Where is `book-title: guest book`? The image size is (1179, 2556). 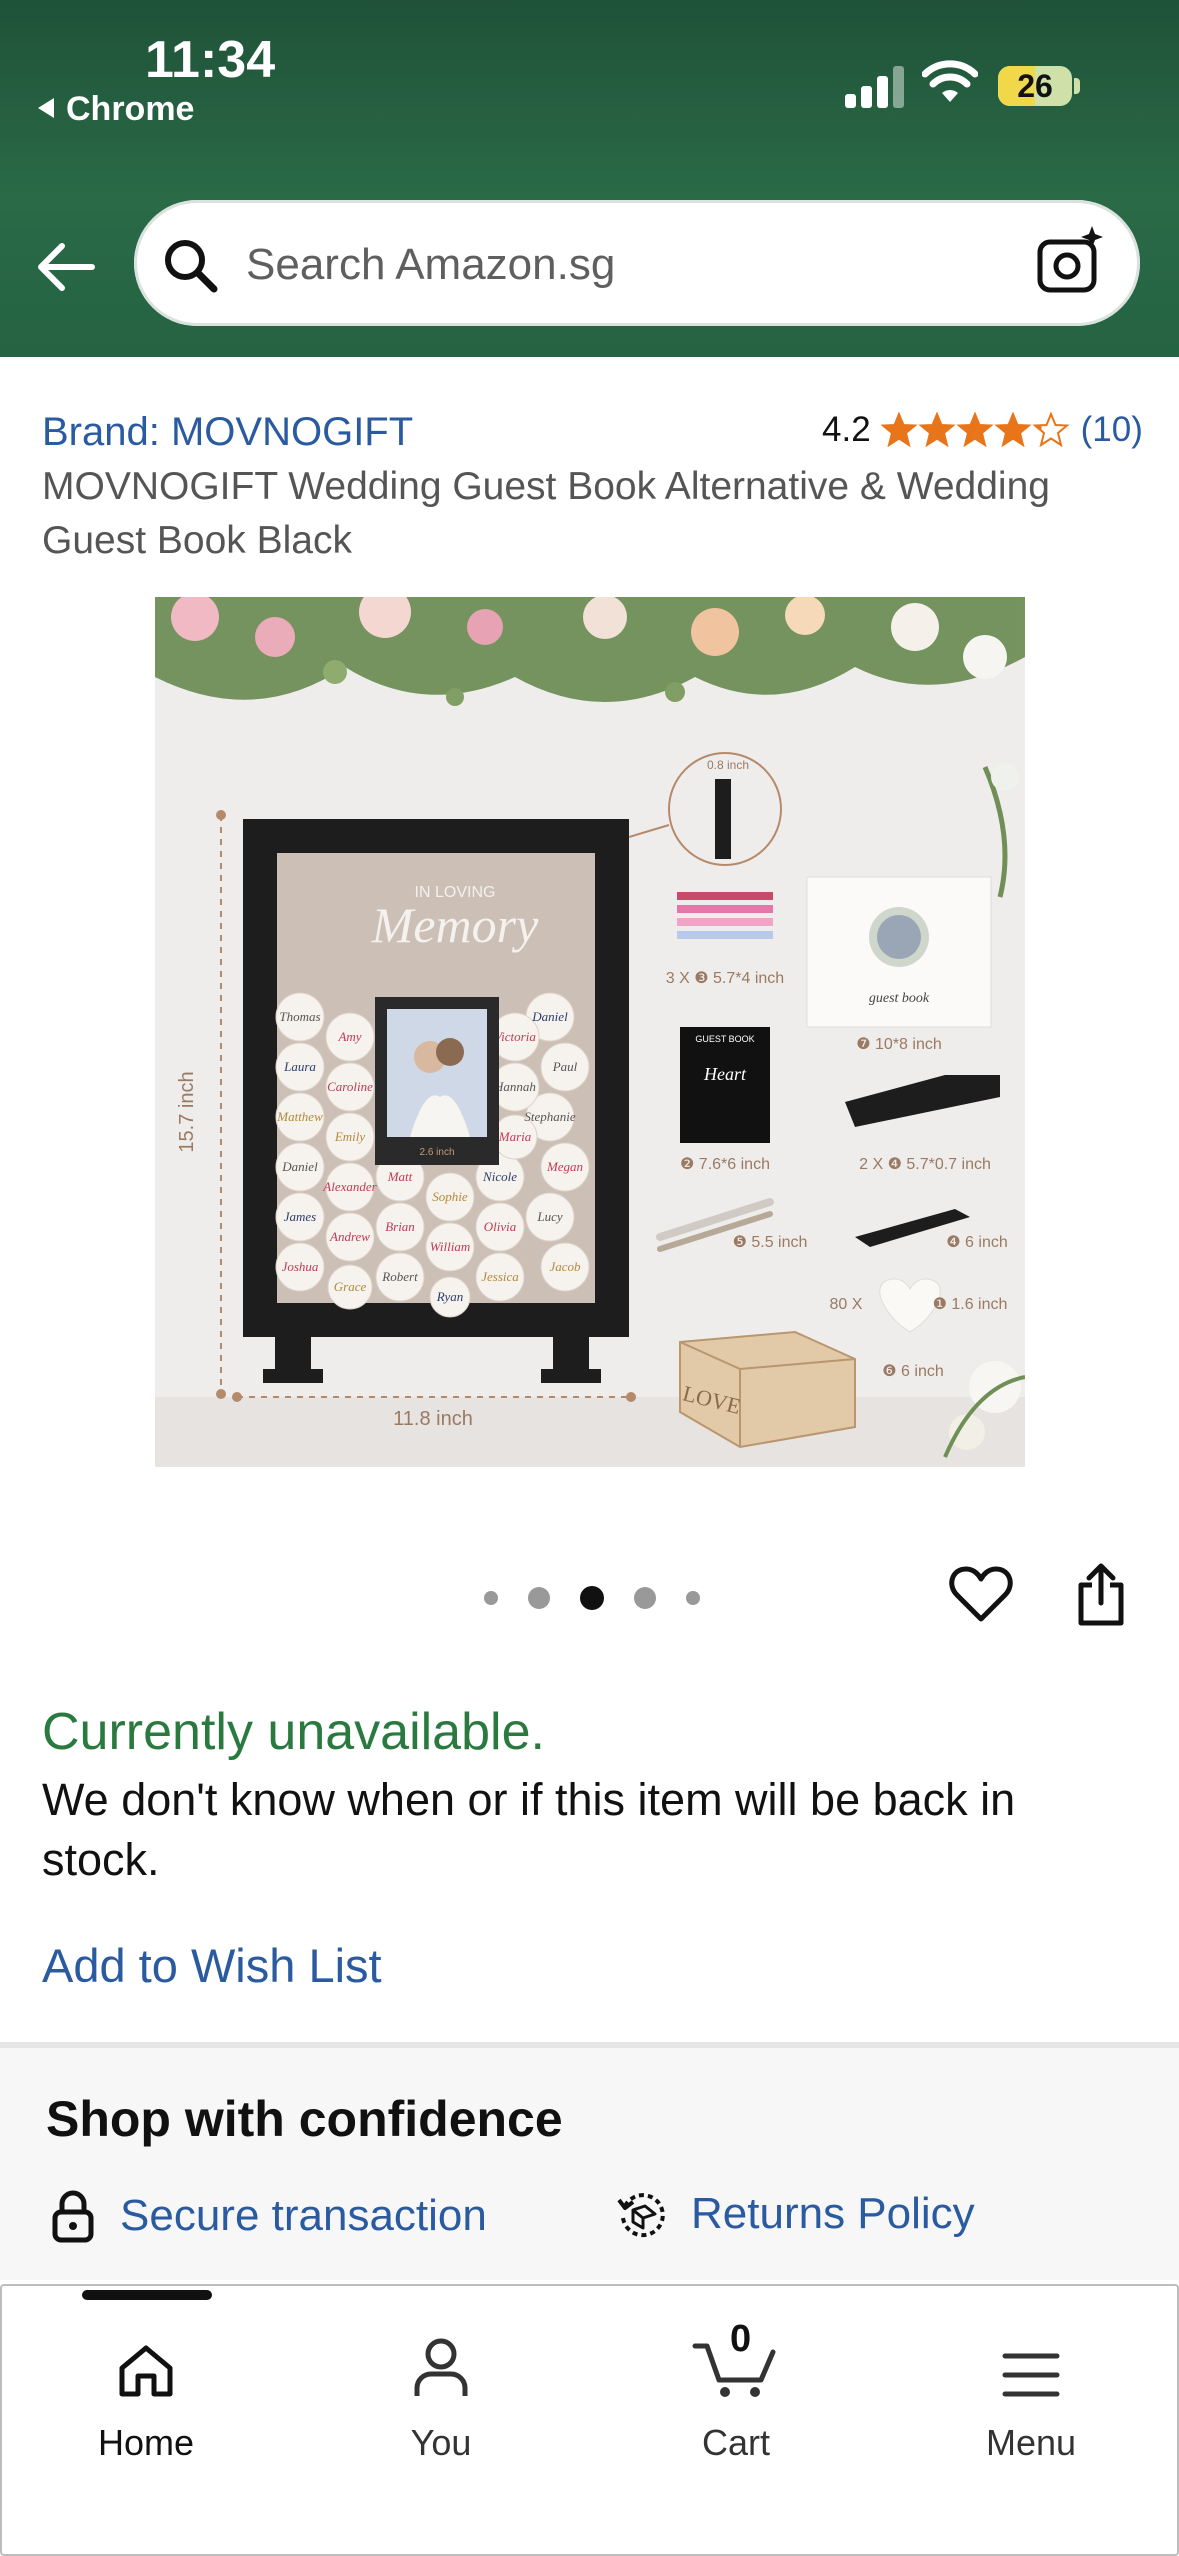 book-title: guest book is located at coordinates (899, 998).